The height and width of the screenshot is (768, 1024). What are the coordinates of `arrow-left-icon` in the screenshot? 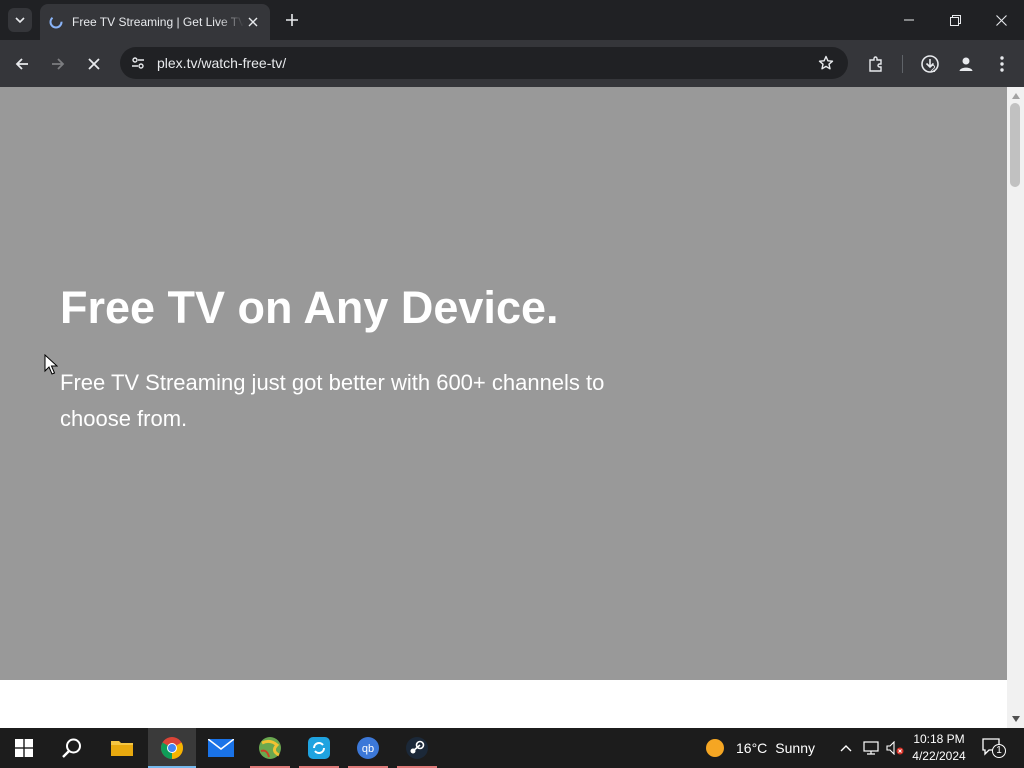 It's located at (21, 64).